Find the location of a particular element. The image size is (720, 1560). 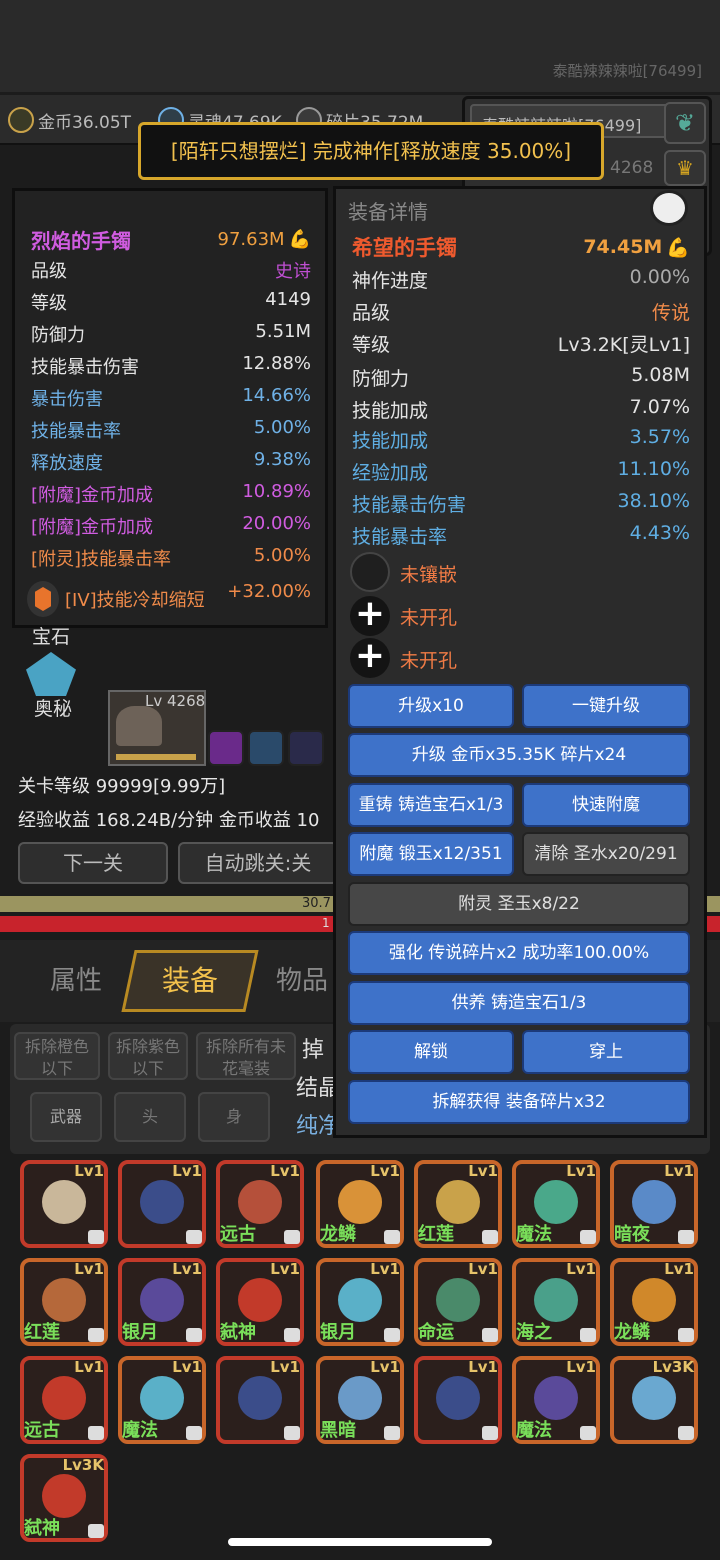

recast-button: 重铸 铸造宝石x1/3 is located at coordinates (431, 805).